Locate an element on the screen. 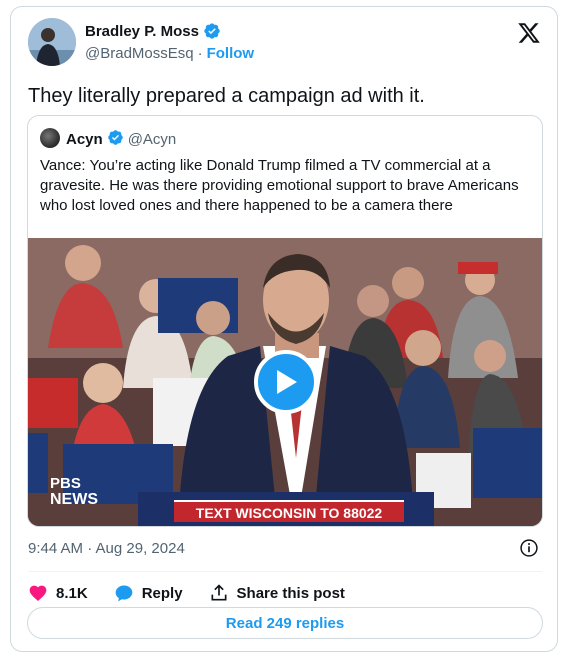 This screenshot has width=563, height=658. reply-label: Reply is located at coordinates (162, 593).